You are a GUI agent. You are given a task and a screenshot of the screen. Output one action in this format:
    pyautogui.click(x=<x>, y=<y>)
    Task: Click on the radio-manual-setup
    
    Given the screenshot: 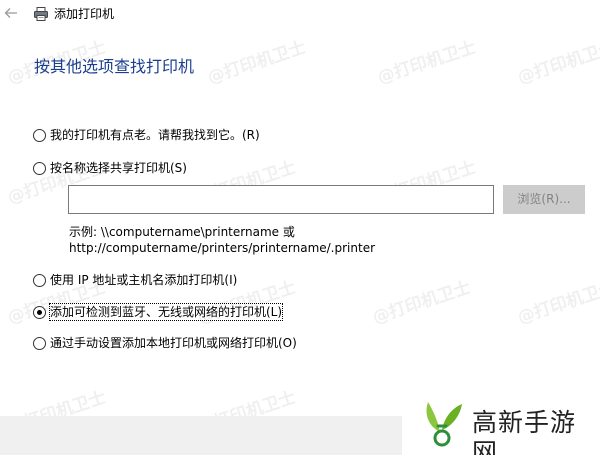 What is the action you would take?
    pyautogui.click(x=39, y=343)
    